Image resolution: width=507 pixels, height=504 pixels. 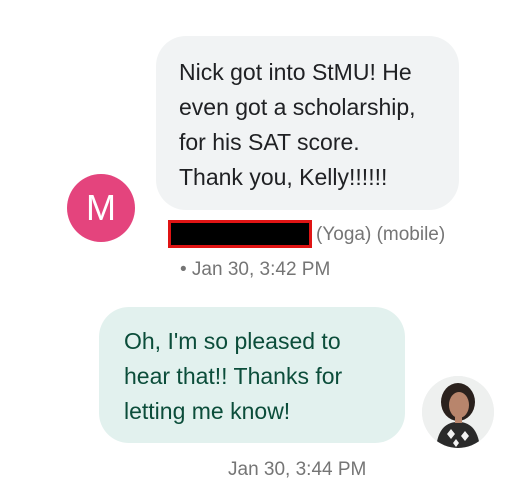 I want to click on redacted-sender-name, so click(x=240, y=234).